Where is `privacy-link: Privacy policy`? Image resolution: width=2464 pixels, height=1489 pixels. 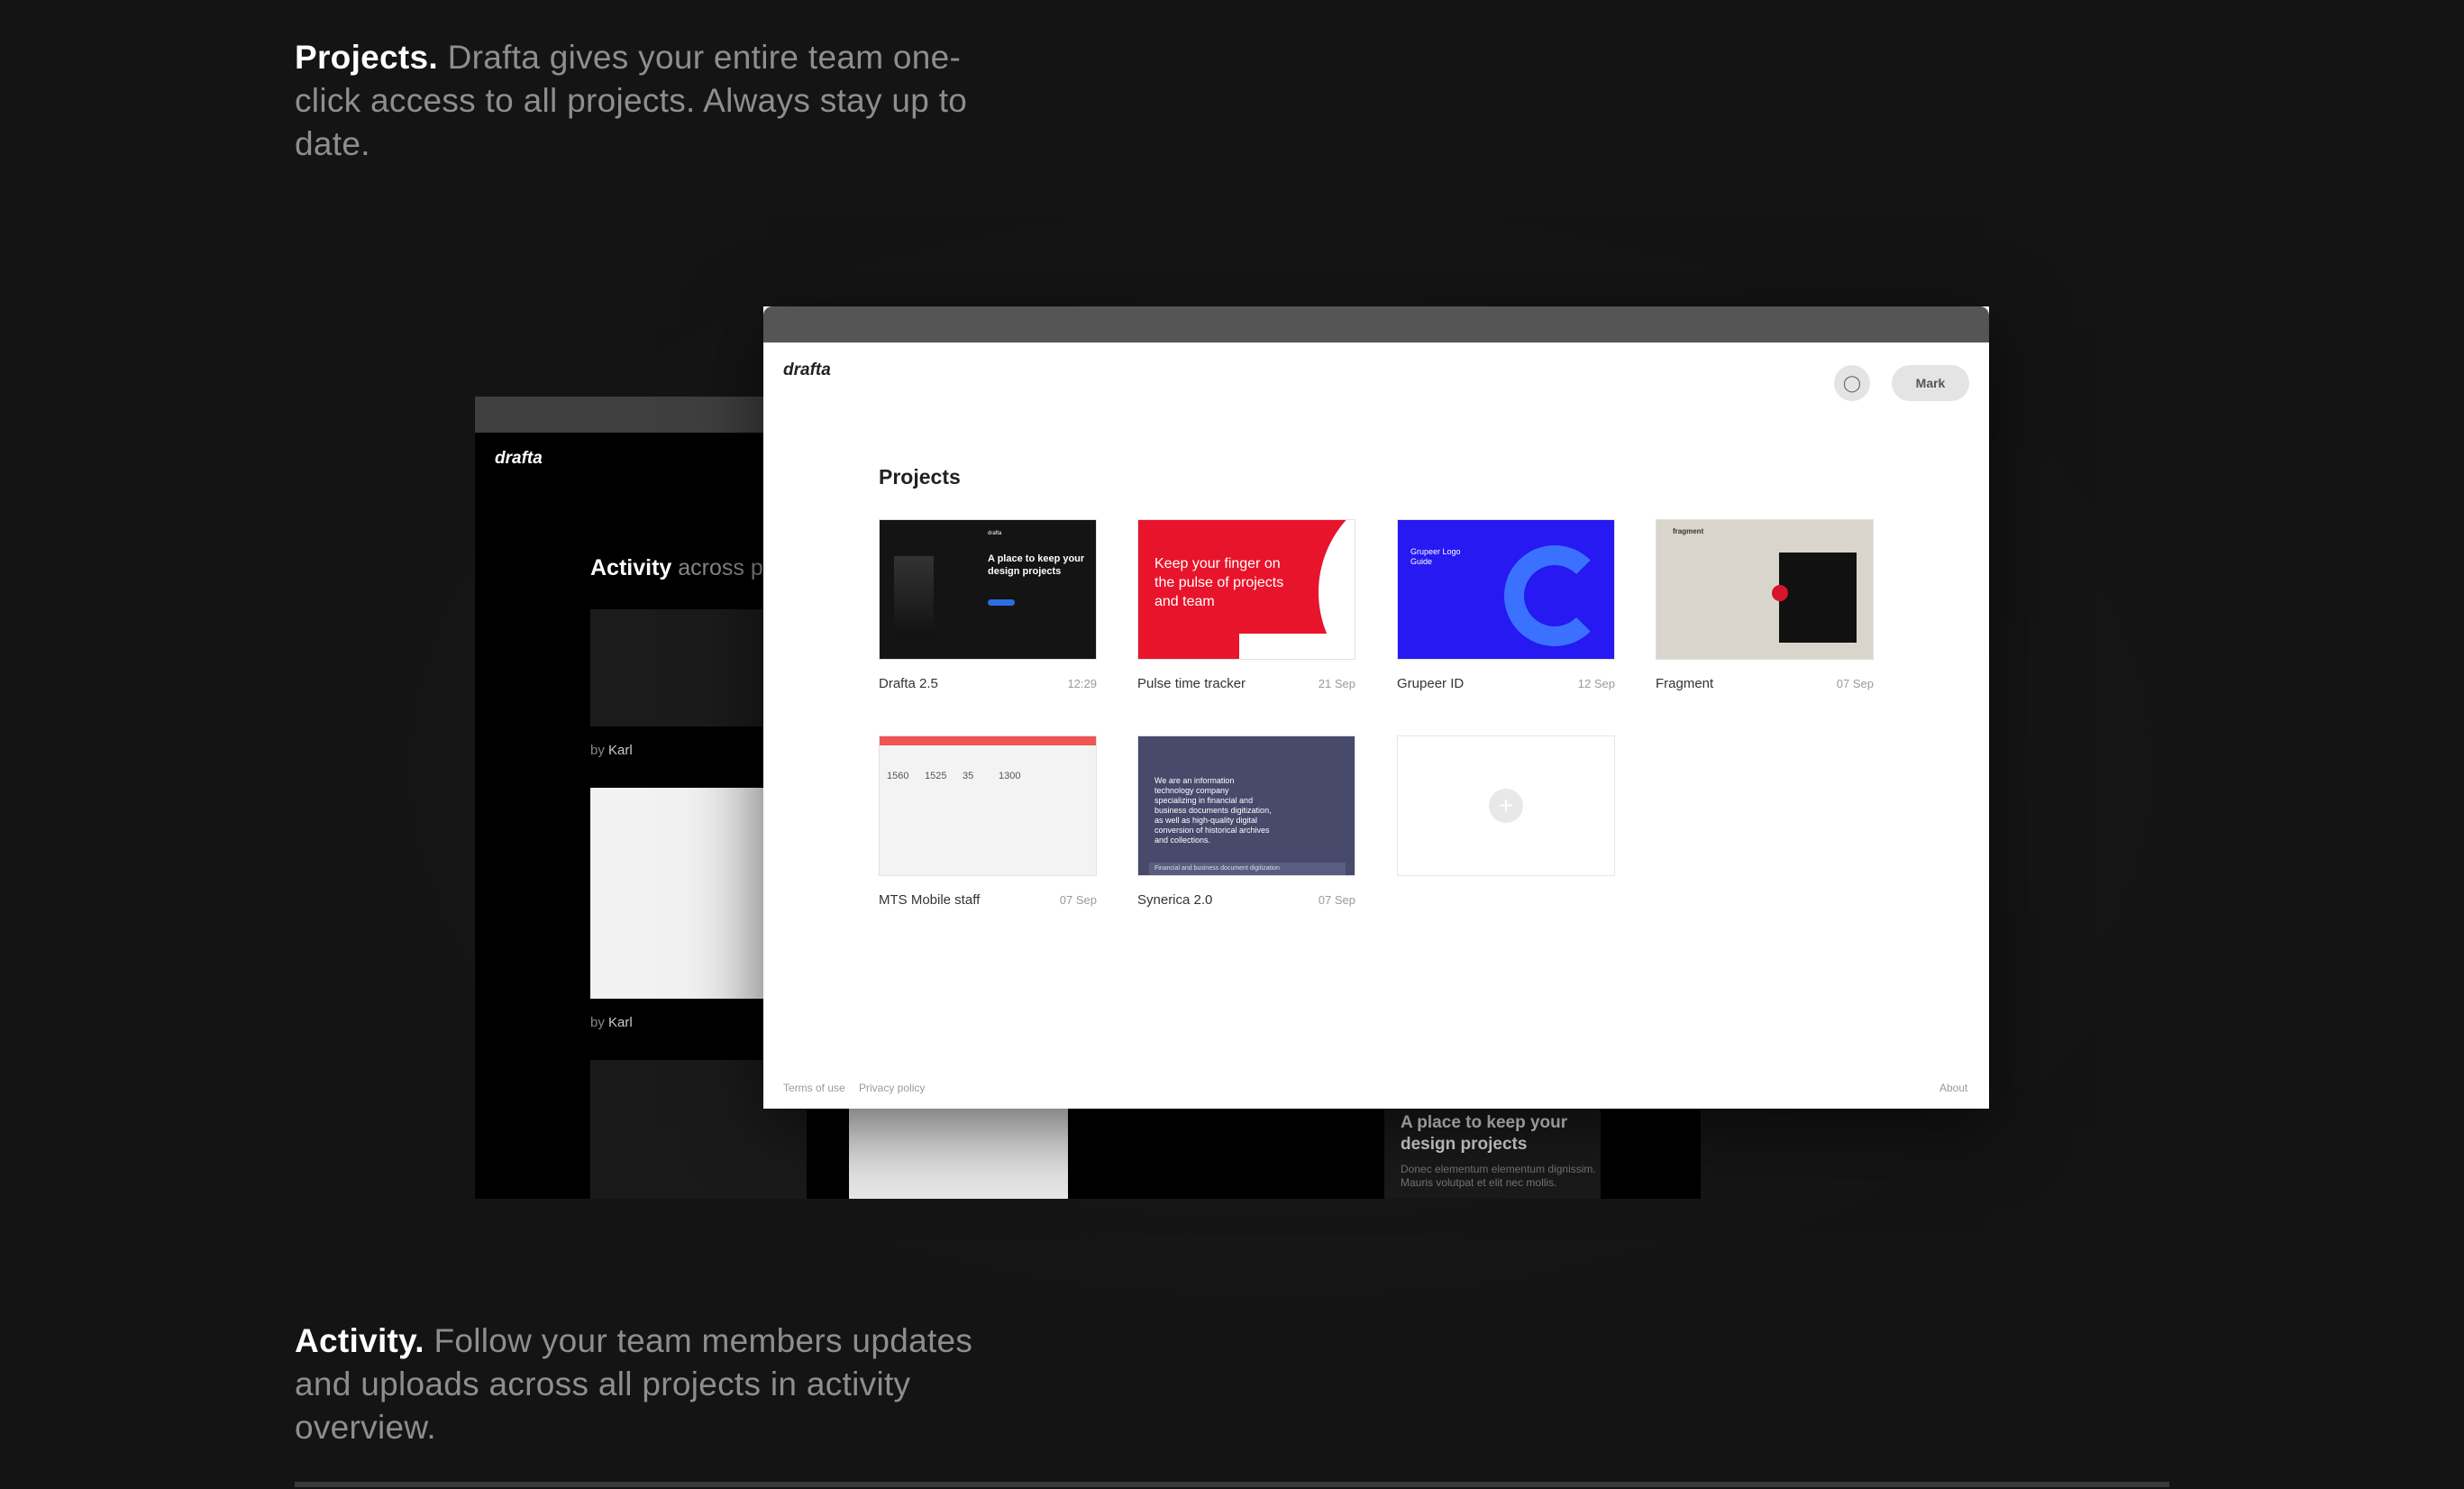
privacy-link: Privacy policy is located at coordinates (892, 1088).